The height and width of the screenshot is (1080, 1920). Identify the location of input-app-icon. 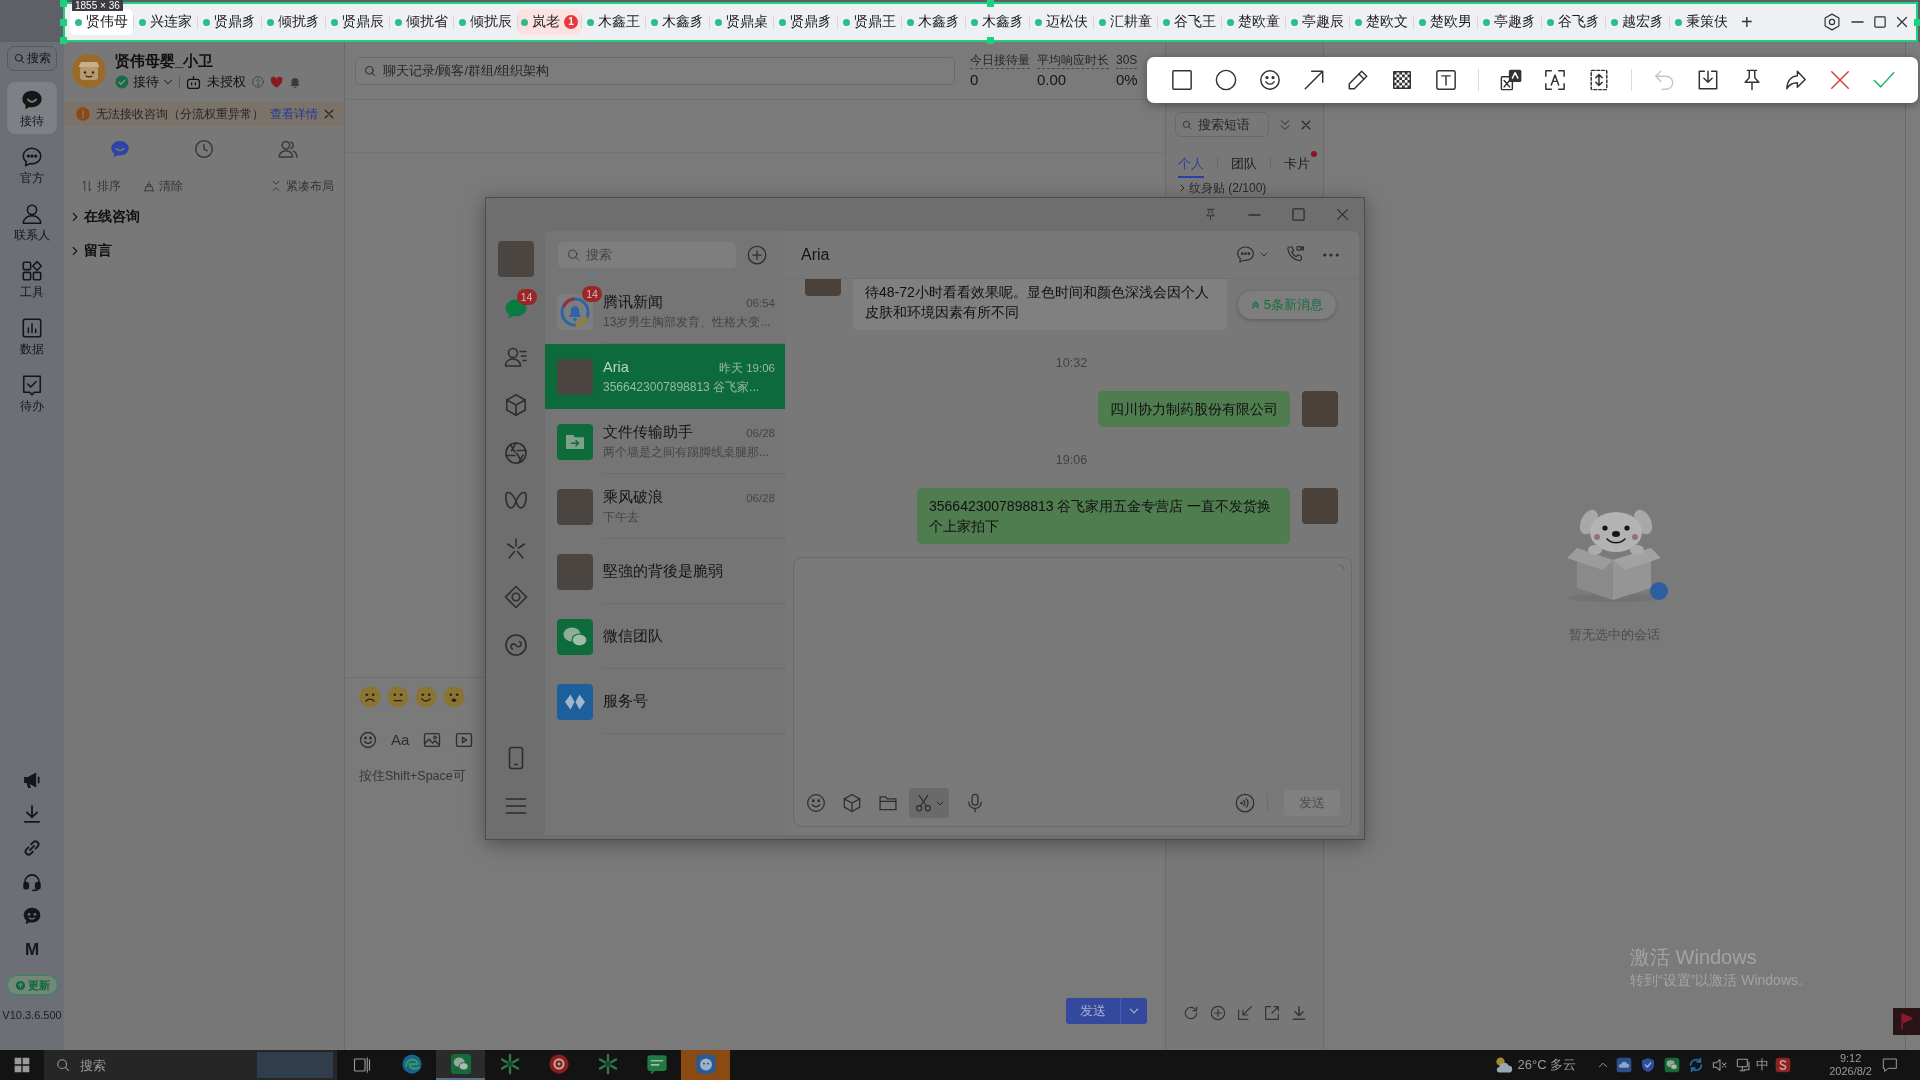
(1783, 1065).